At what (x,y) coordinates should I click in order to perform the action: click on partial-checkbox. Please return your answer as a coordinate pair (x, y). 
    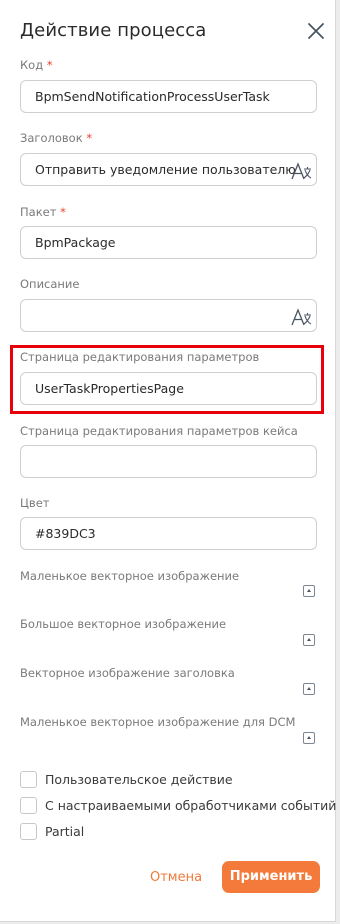
    Looking at the image, I should click on (28, 831).